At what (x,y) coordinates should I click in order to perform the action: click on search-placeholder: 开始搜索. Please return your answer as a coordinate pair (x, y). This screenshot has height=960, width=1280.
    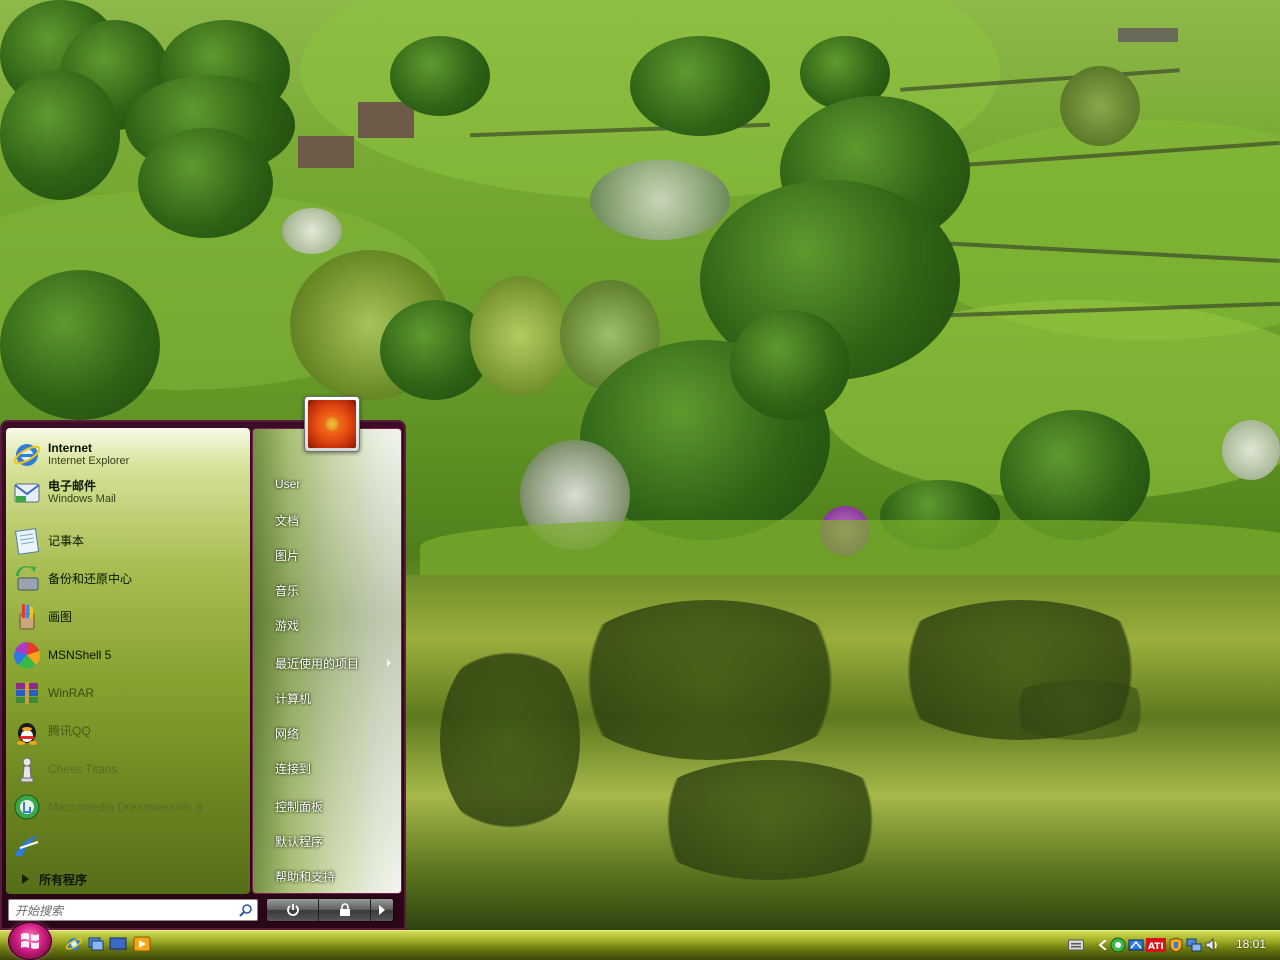
    Looking at the image, I should click on (39, 910).